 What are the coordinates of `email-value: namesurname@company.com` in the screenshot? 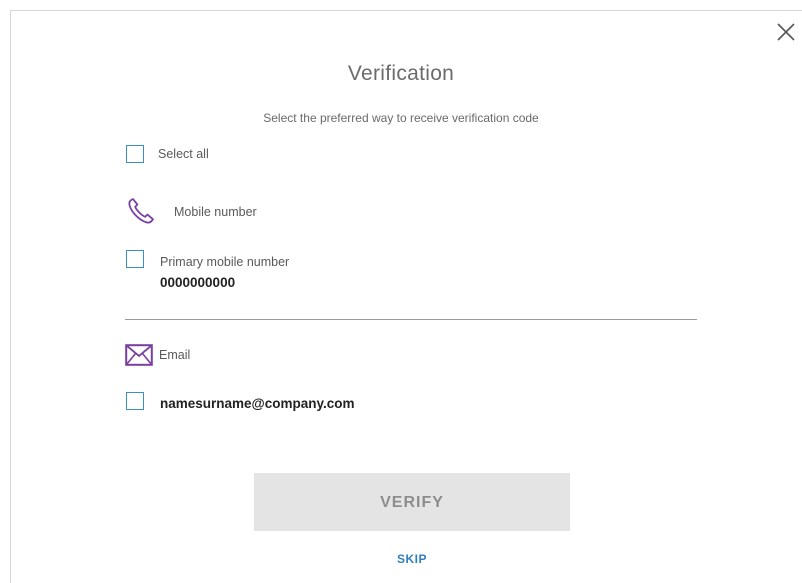 It's located at (257, 403).